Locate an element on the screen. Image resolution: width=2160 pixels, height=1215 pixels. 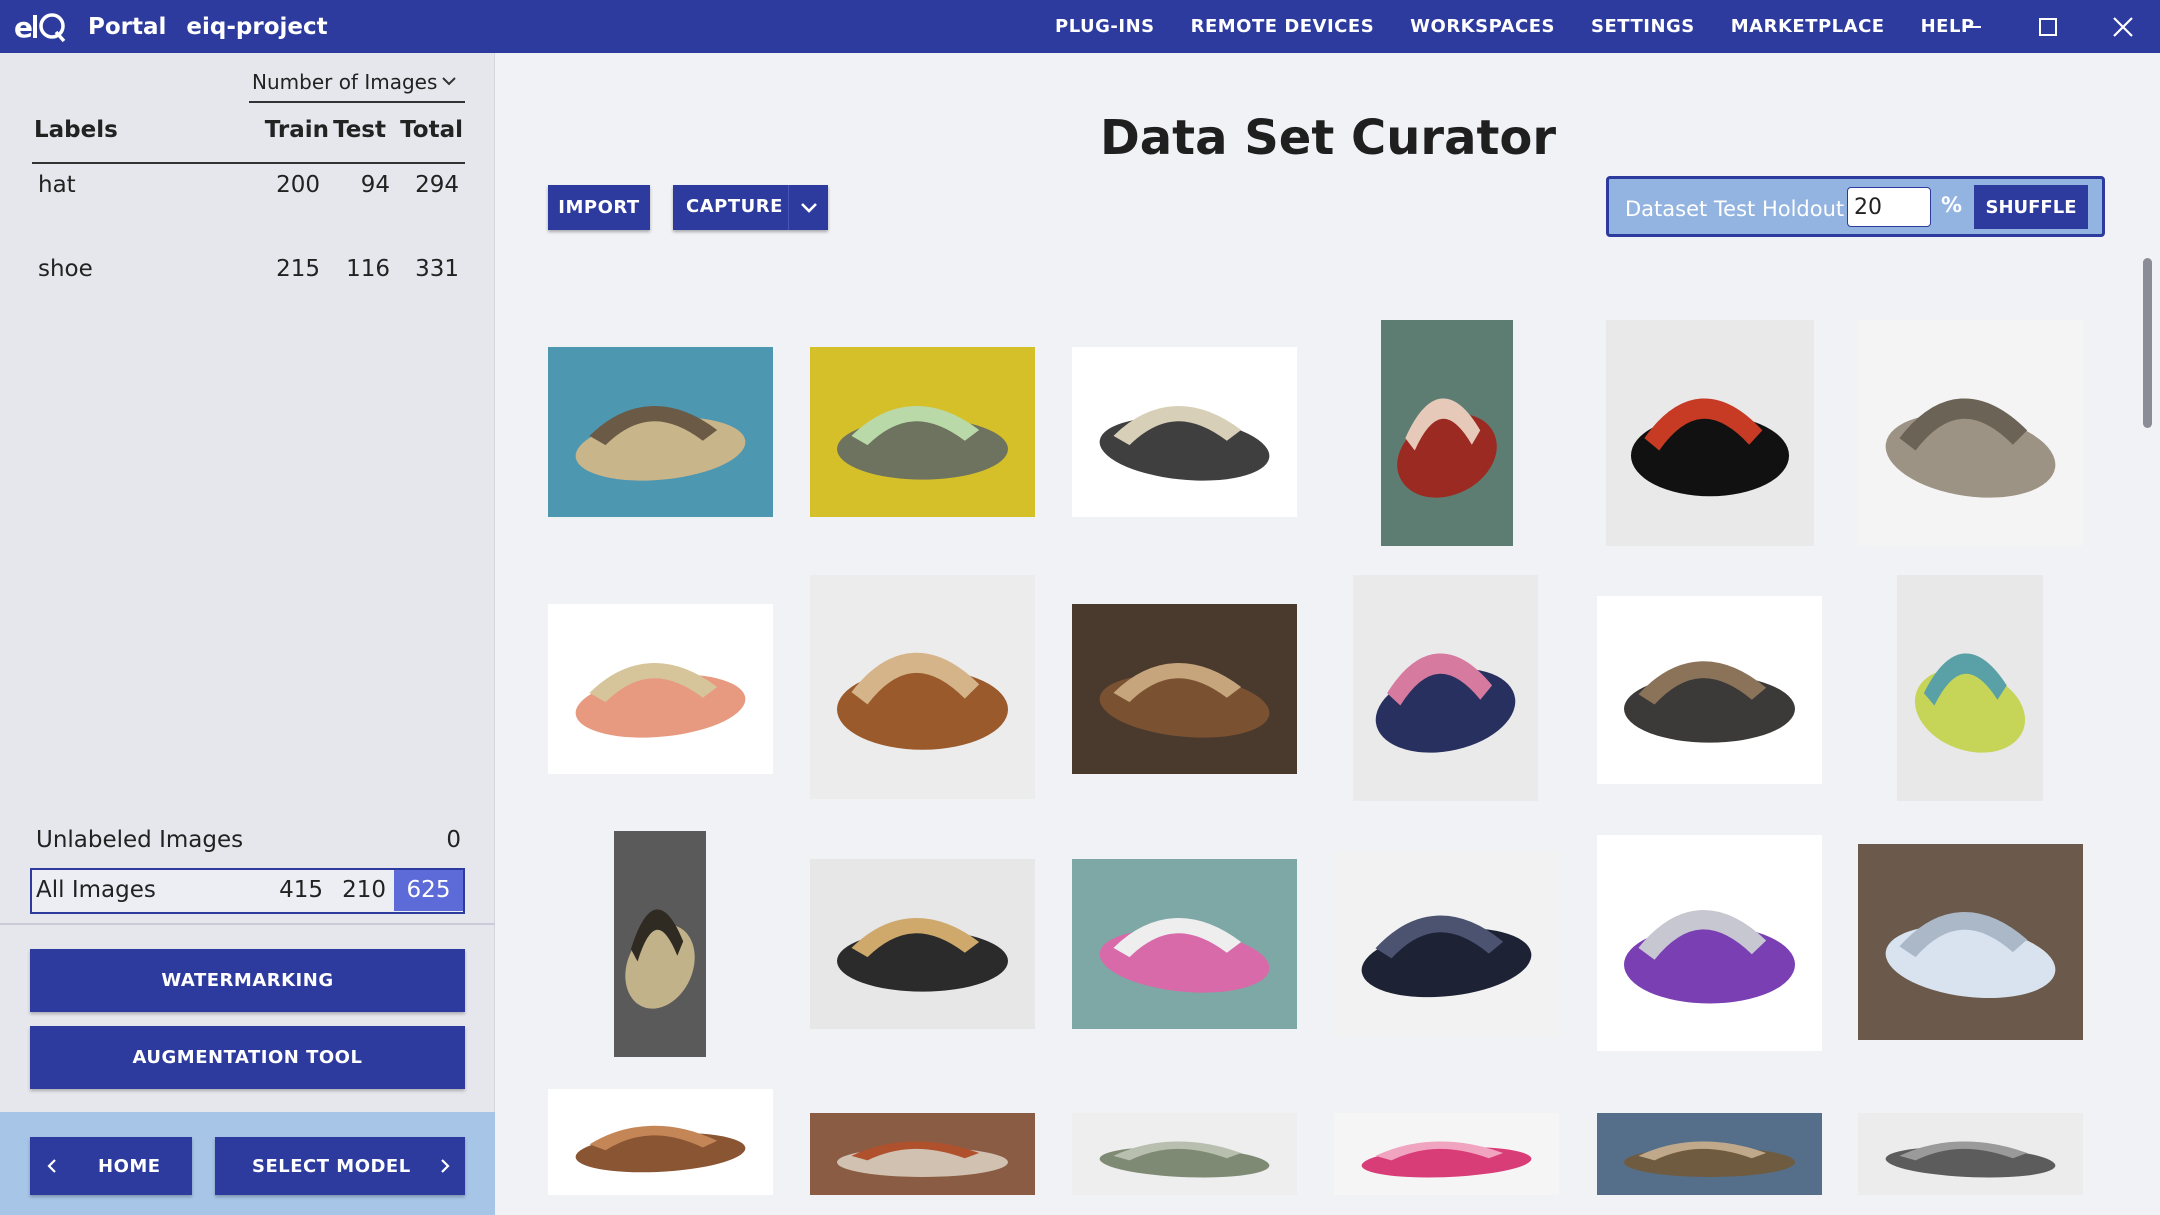
unlabeled-total: 0 is located at coordinates (453, 840).